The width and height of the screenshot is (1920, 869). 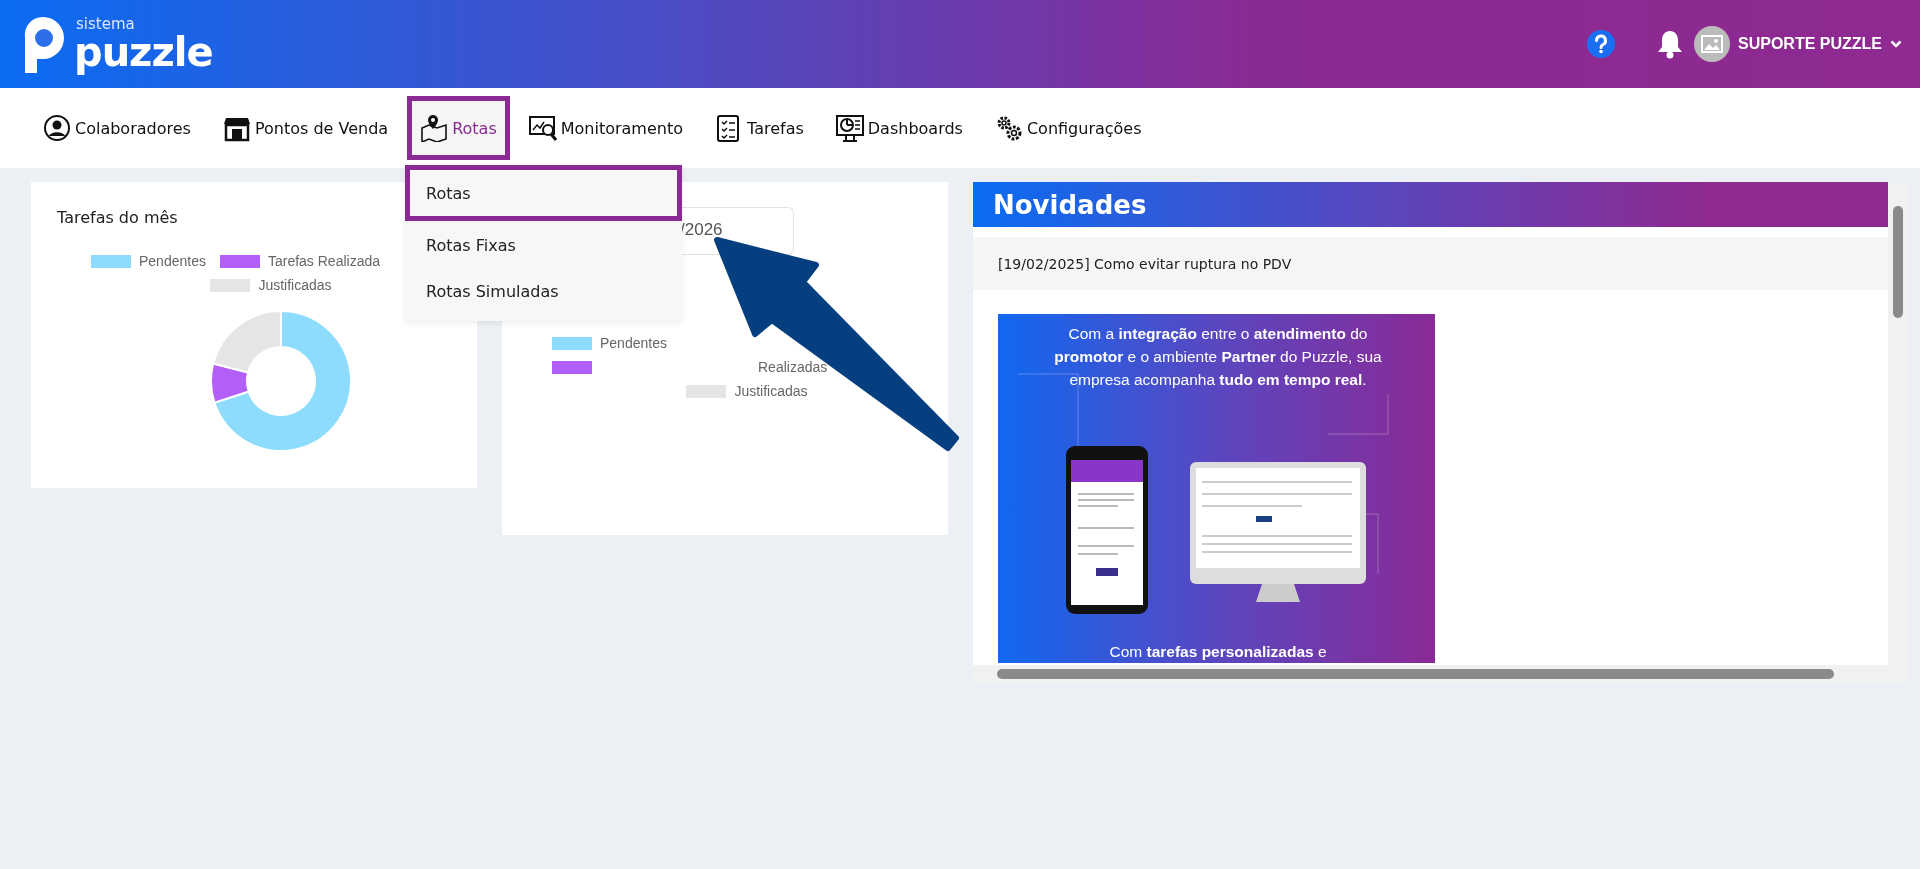 I want to click on user-menu: SUPORTE PUZZLE, so click(x=1798, y=44).